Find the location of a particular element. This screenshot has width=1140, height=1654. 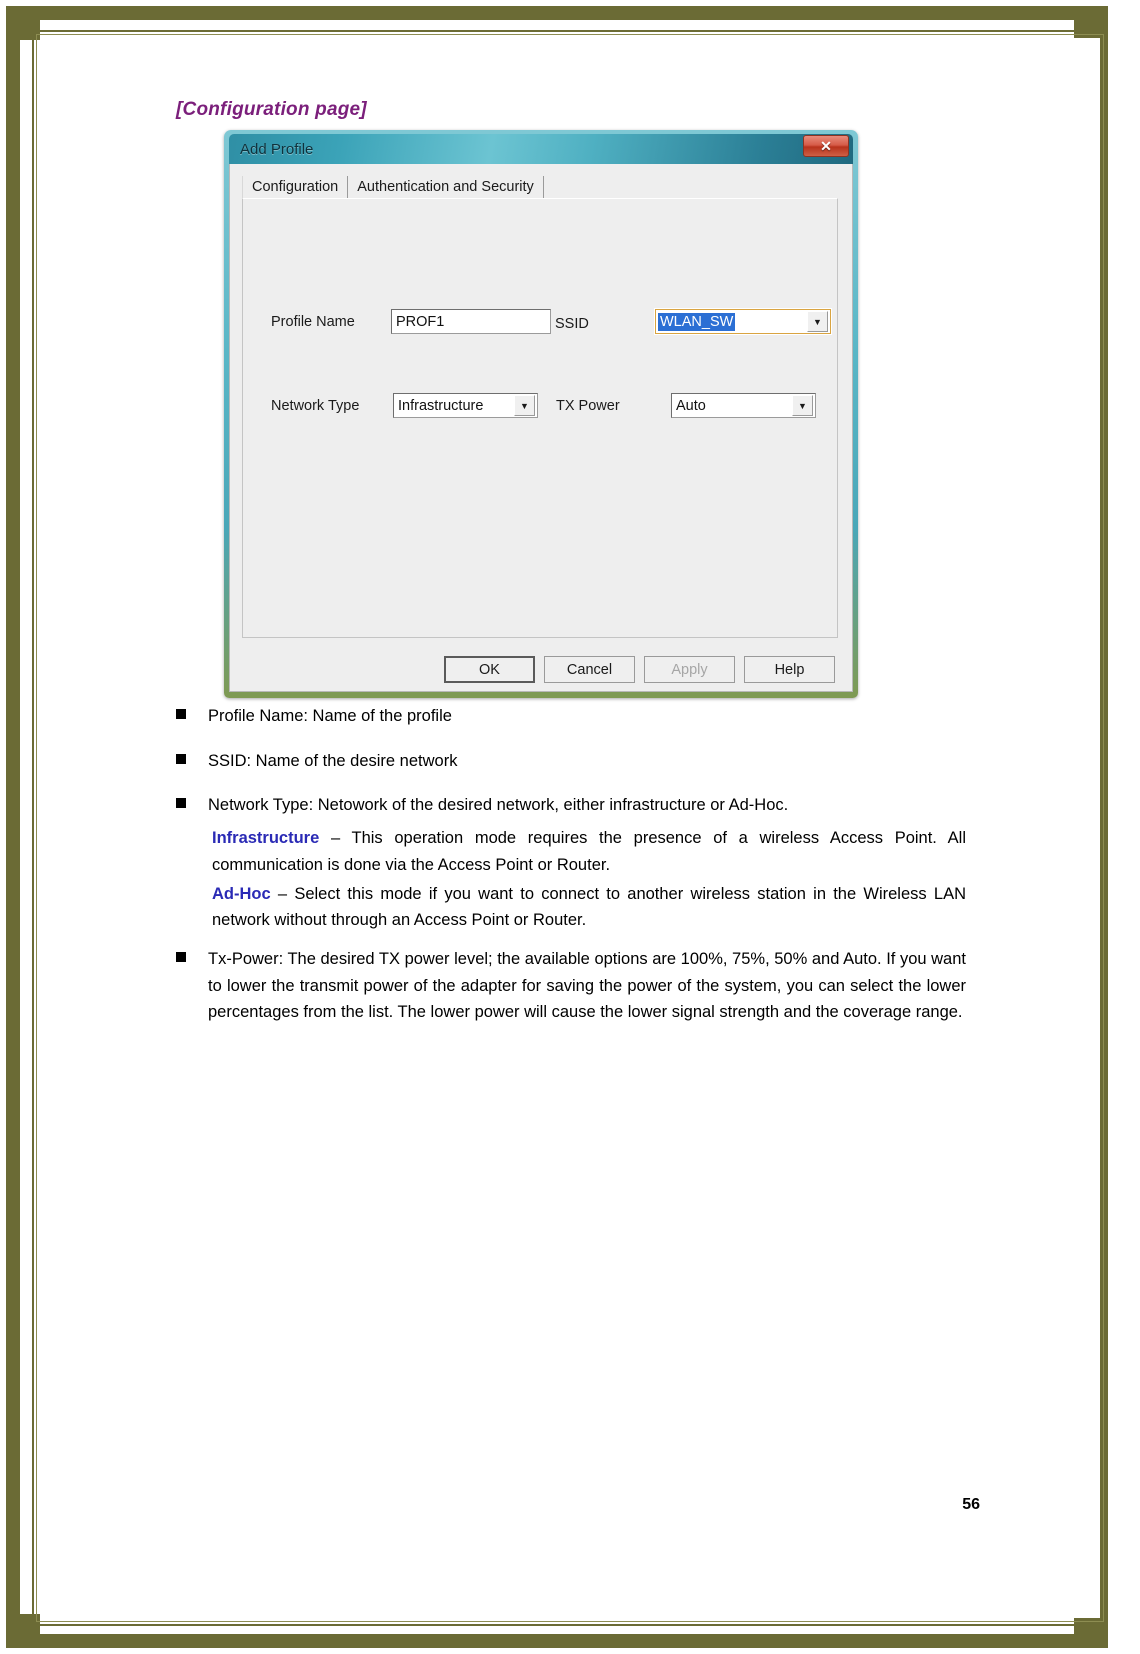

cancel-button: Cancel is located at coordinates (589, 669).